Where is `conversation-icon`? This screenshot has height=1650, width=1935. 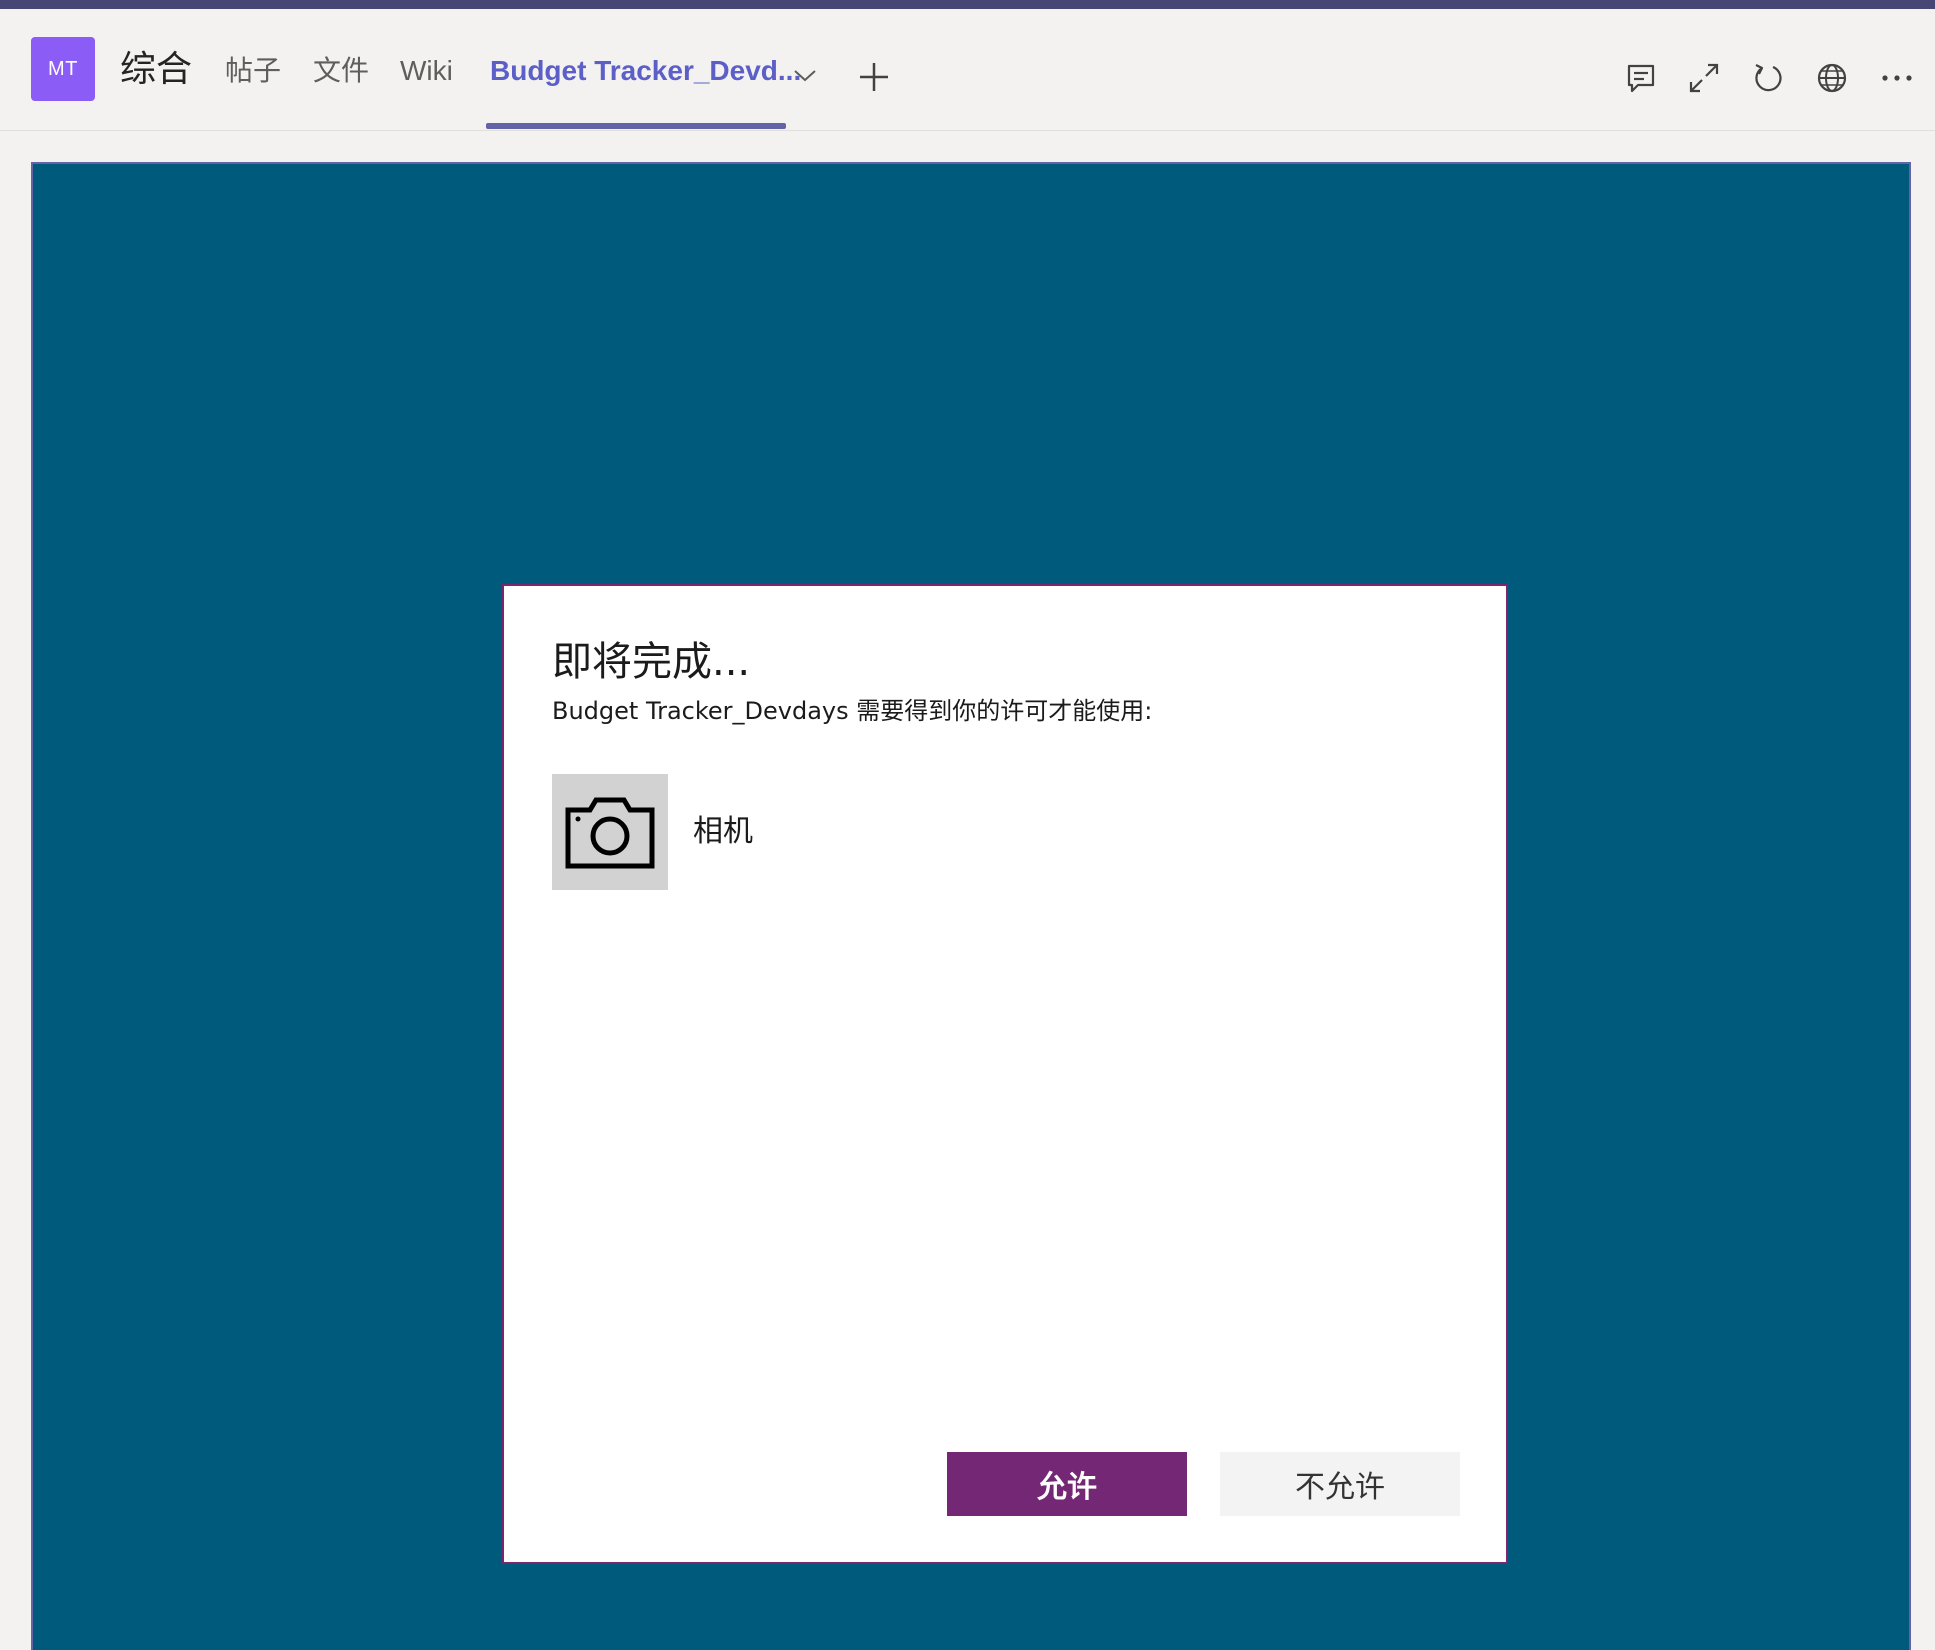
conversation-icon is located at coordinates (1641, 78).